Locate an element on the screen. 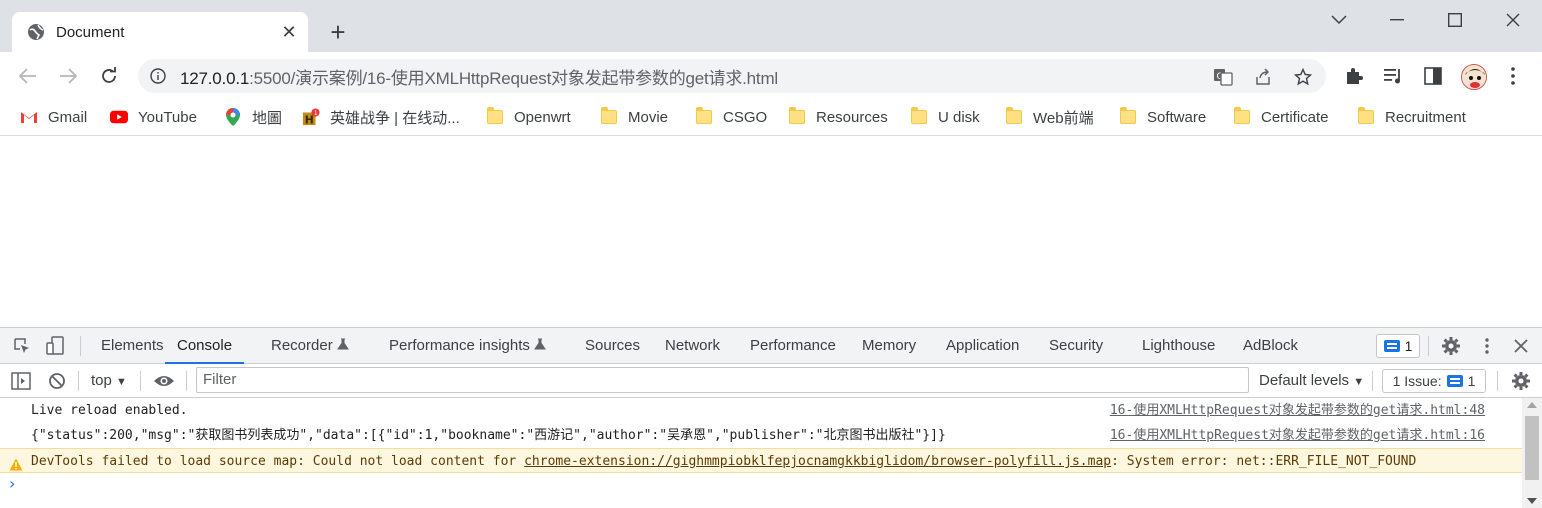 The image size is (1542, 508). console-prompt-chevron-icon: › is located at coordinates (12, 483).